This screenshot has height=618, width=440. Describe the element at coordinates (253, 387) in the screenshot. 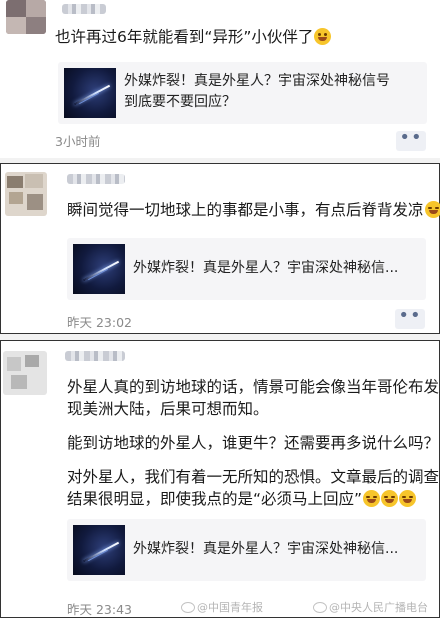

I see `comment-text-line: 外星人真的到访地球的话，情景可能会像当年哥伦布发` at that location.